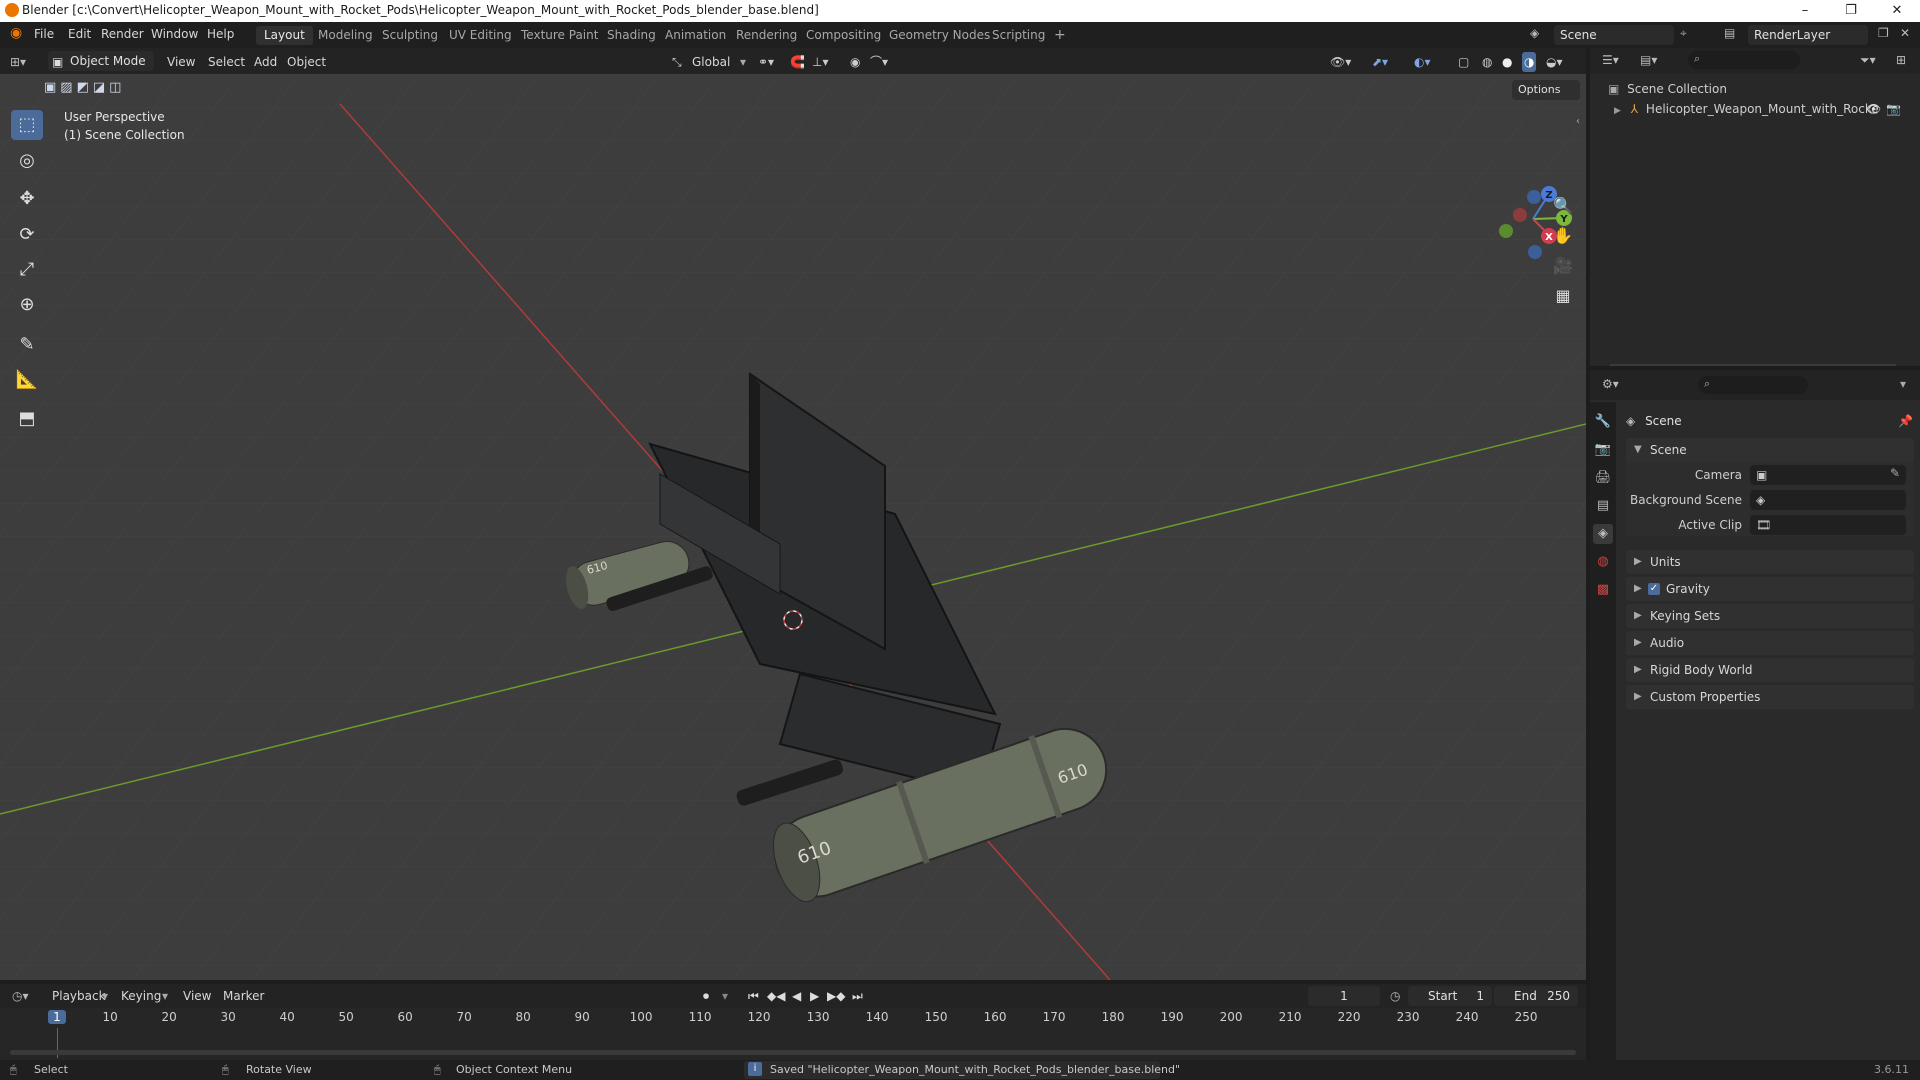 This screenshot has height=1080, width=1920. What do you see at coordinates (843, 35) in the screenshot?
I see `tab-compositing: Compositing` at bounding box center [843, 35].